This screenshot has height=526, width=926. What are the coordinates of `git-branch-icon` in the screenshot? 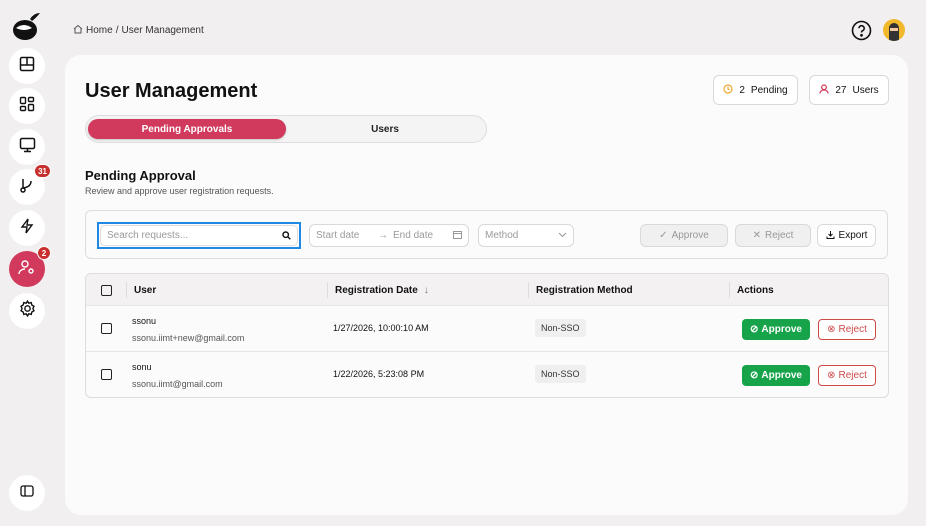 It's located at (27, 187).